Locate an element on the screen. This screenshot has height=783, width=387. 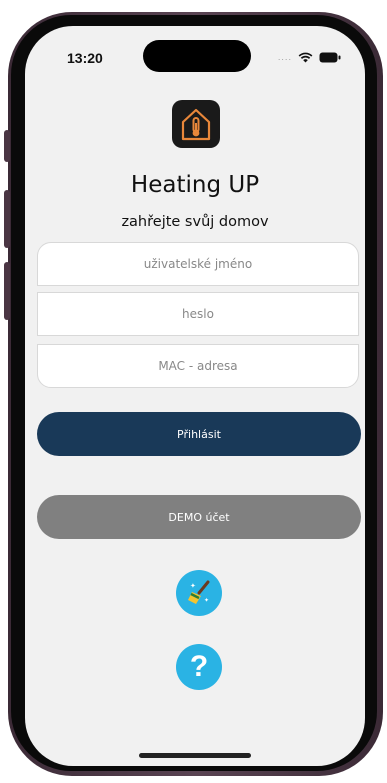
house-thermometer-icon is located at coordinates (196, 124).